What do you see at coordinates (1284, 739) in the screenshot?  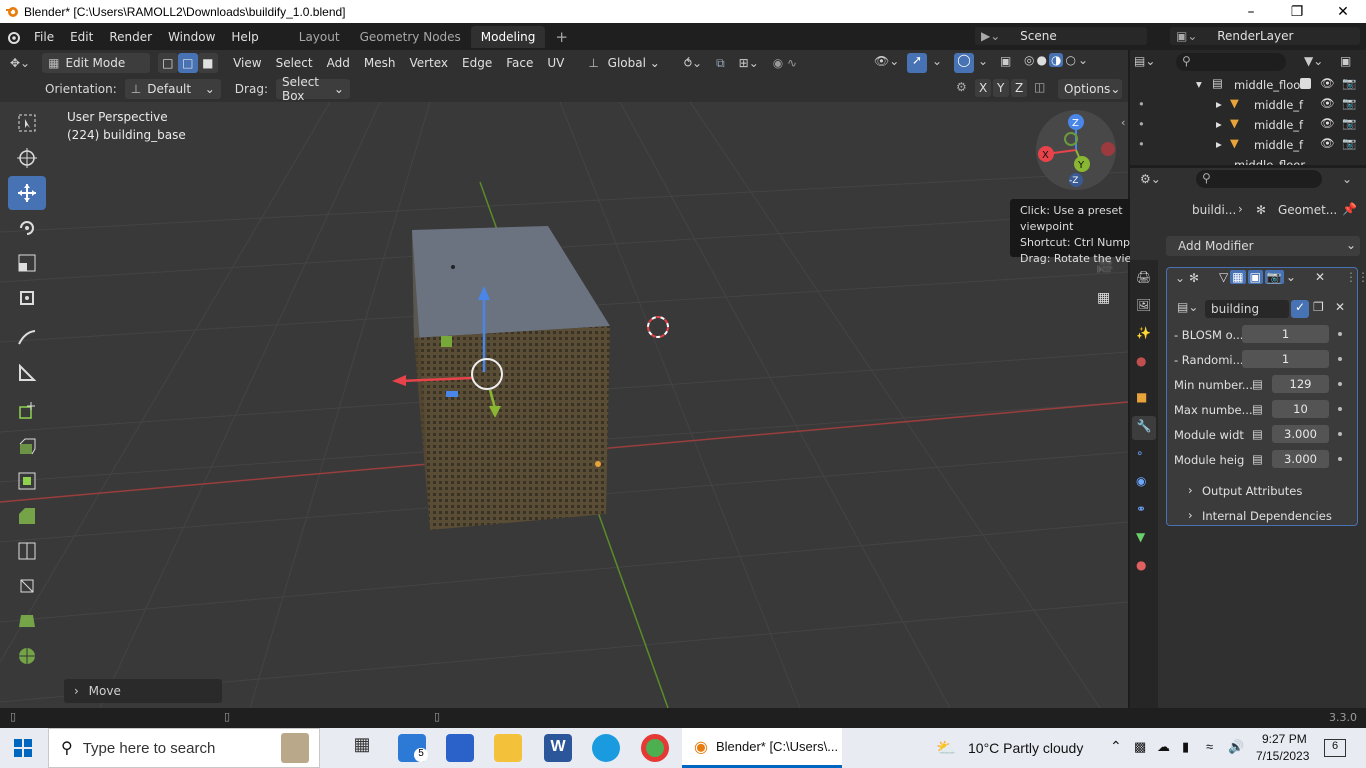 I see `clock-time: 9:27 PM` at bounding box center [1284, 739].